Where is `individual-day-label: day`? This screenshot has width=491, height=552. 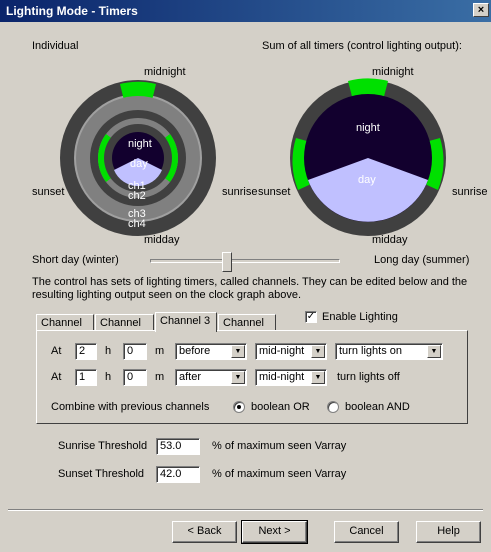
individual-day-label: day is located at coordinates (139, 164).